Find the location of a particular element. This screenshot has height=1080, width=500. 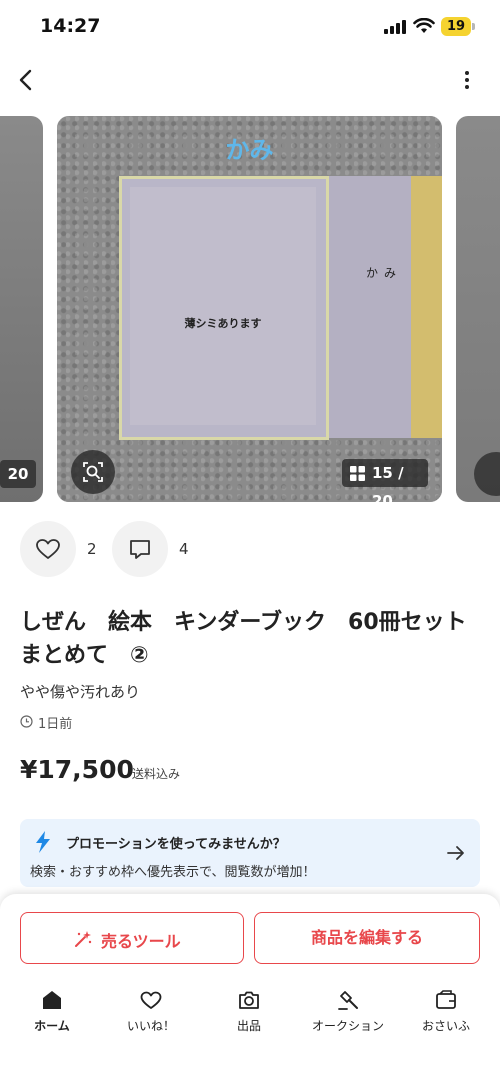

tab-wallet-label: おさいふ is located at coordinates (445, 1026).